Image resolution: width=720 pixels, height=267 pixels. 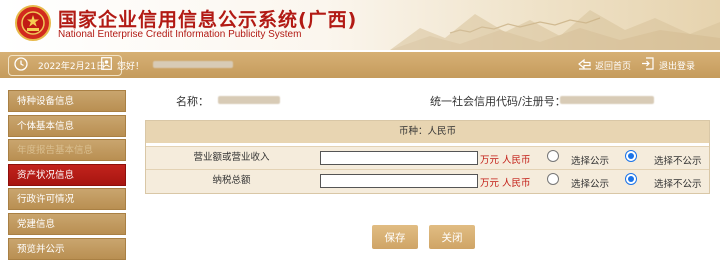 What do you see at coordinates (452, 237) in the screenshot?
I see `close-button: 关闭` at bounding box center [452, 237].